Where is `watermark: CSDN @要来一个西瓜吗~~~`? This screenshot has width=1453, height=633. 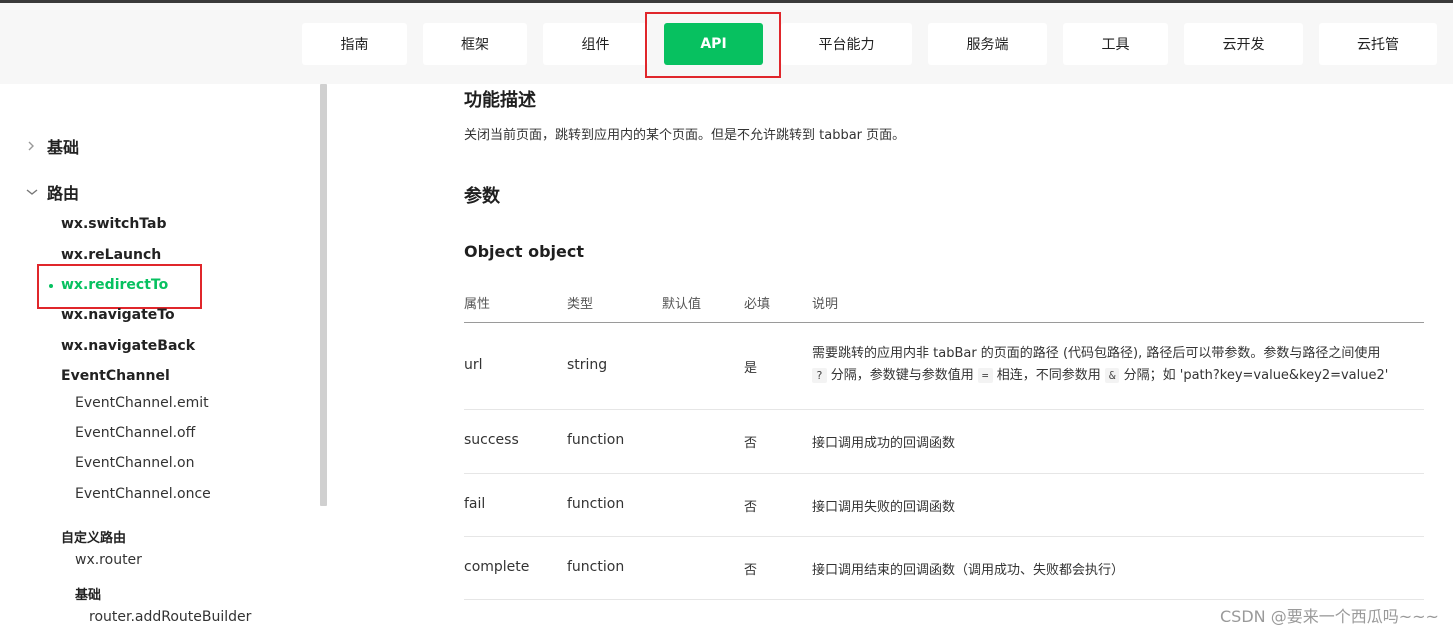
watermark: CSDN @要来一个西瓜吗~~~ is located at coordinates (1329, 616).